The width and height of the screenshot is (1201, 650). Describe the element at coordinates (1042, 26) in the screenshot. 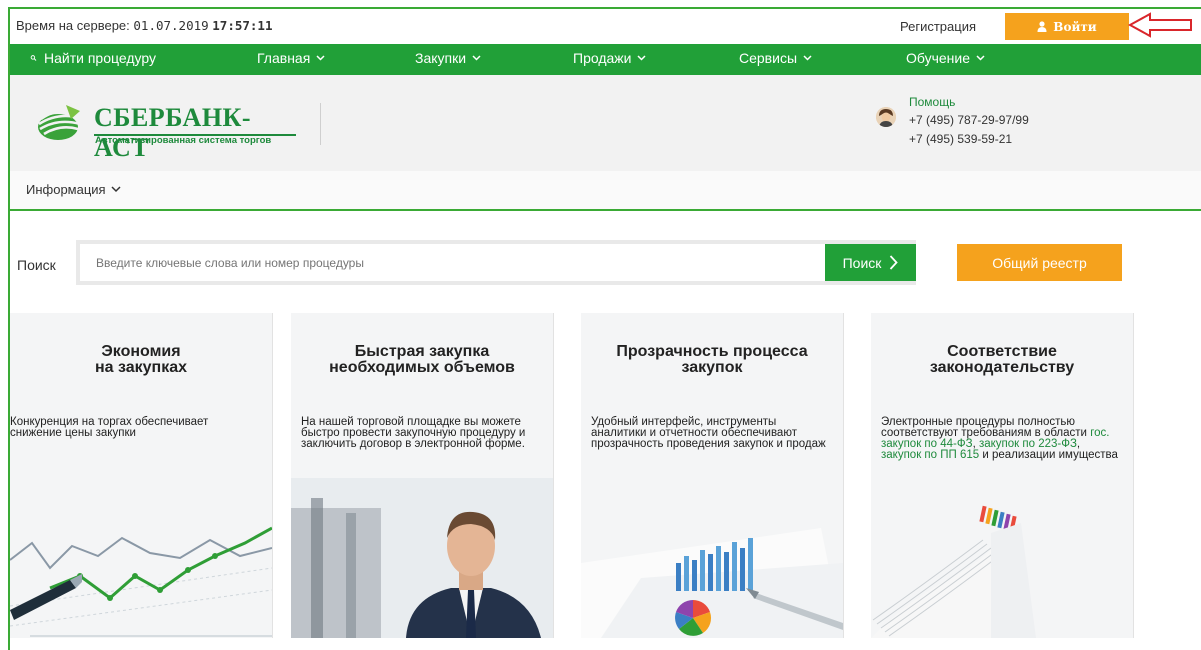

I see `user-icon` at that location.